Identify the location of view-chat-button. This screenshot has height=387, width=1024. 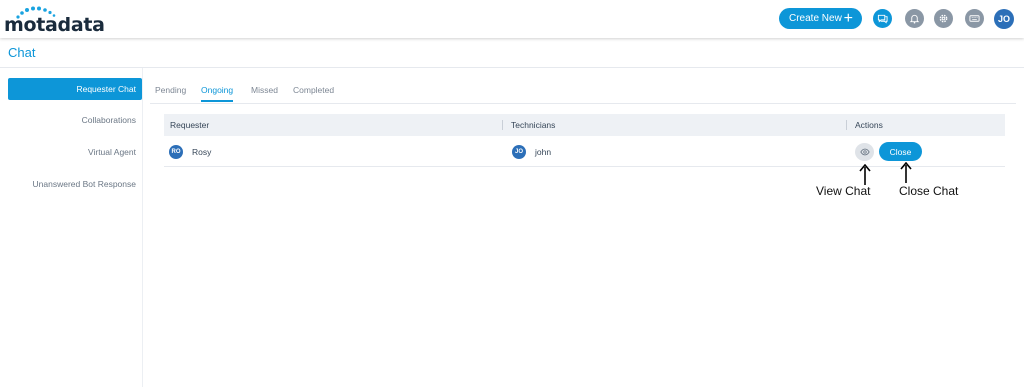
(864, 152).